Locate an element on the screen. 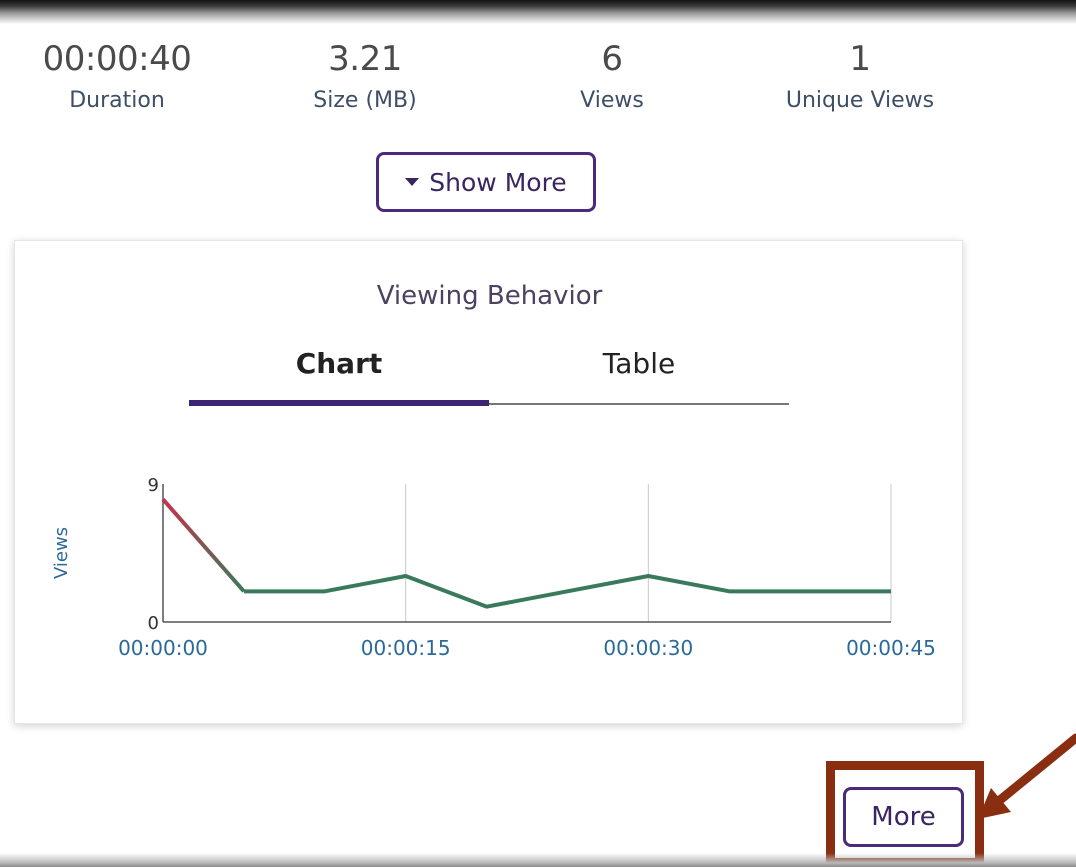 The height and width of the screenshot is (867, 1076). y-axis-label: Views is located at coordinates (61, 553).